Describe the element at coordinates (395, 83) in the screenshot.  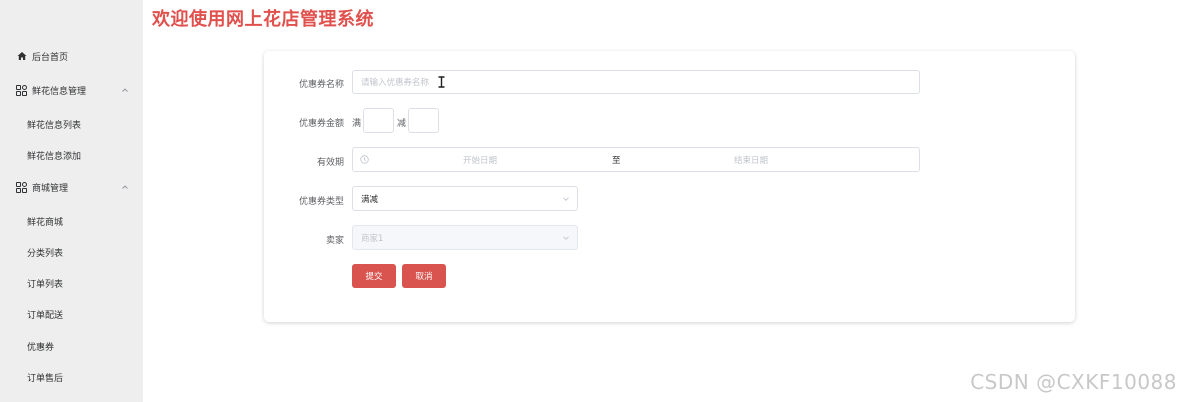
I see `coupon-name-placeholder: 请输入优惠券名称` at that location.